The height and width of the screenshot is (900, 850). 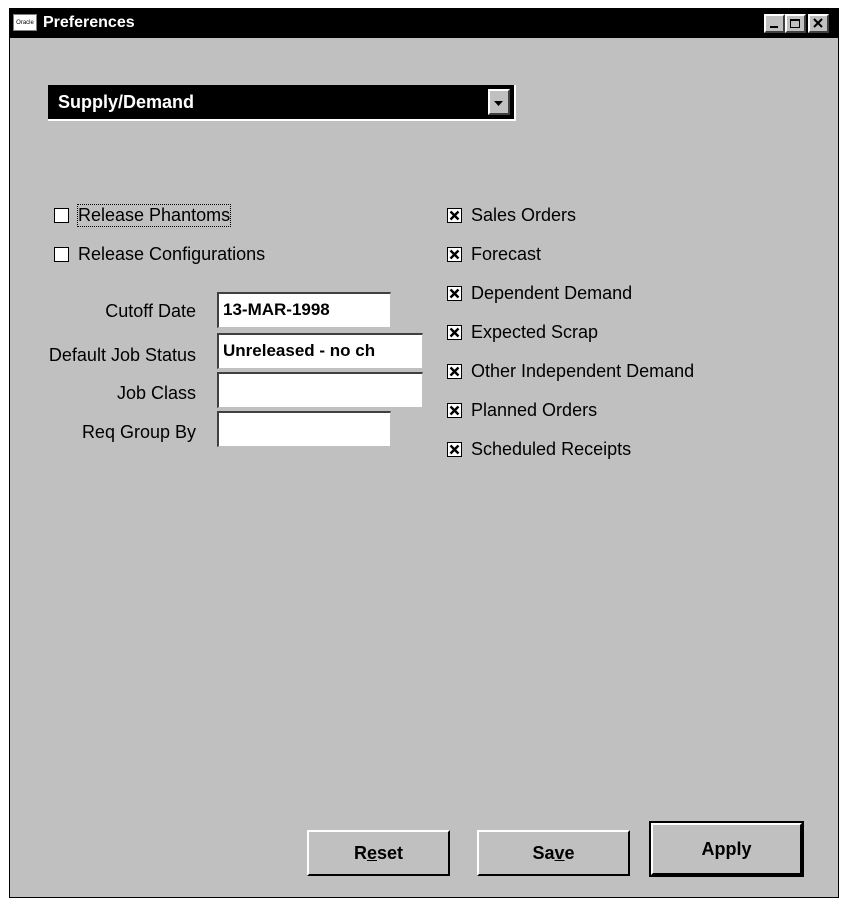 I want to click on dependent-demand-checkbox, so click(x=454, y=293).